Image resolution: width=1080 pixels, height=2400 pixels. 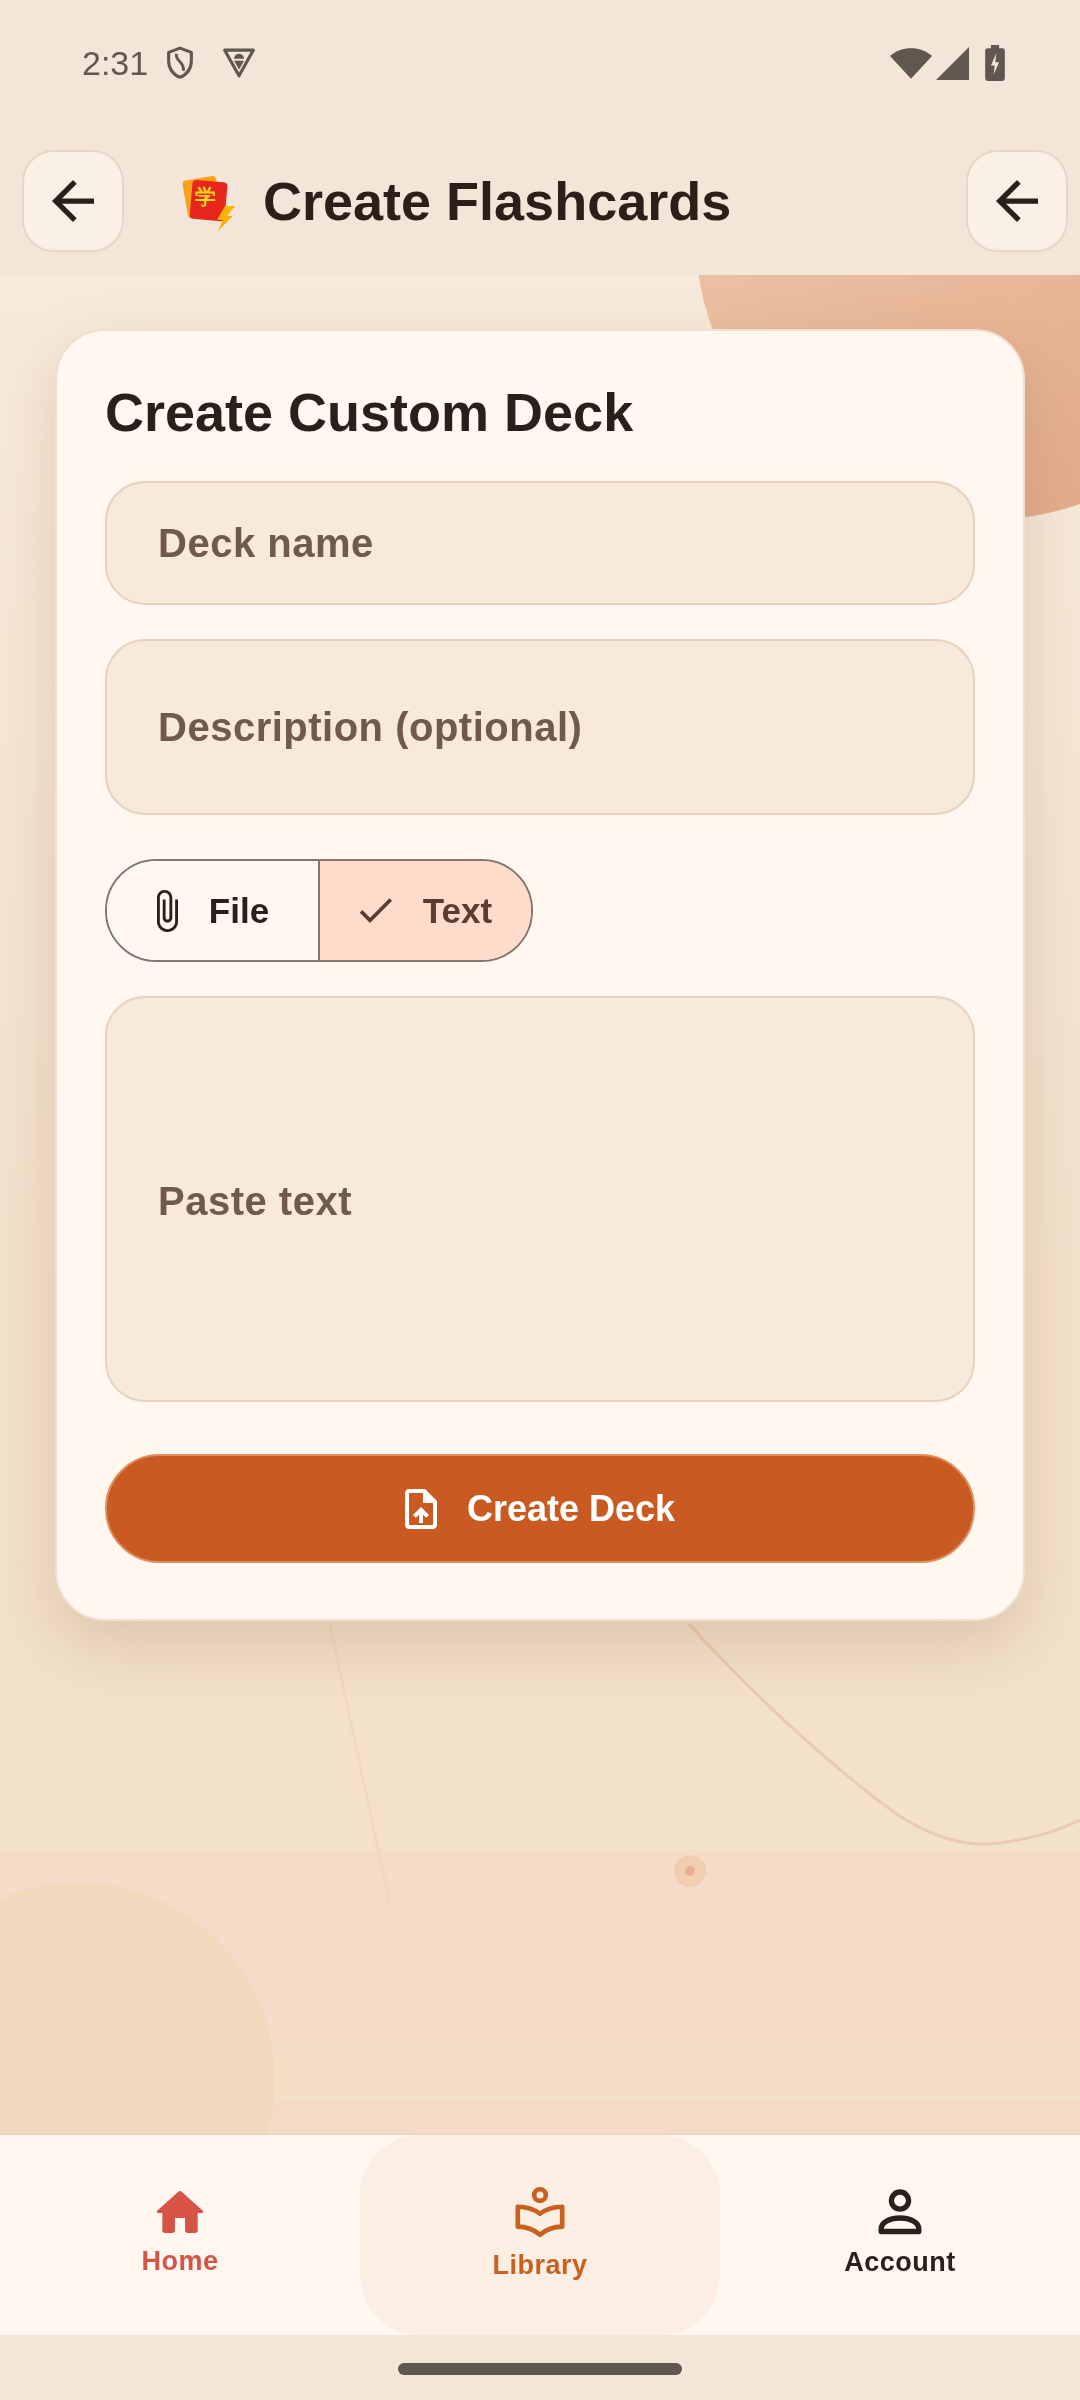 I want to click on triangle-icon, so click(x=239, y=63).